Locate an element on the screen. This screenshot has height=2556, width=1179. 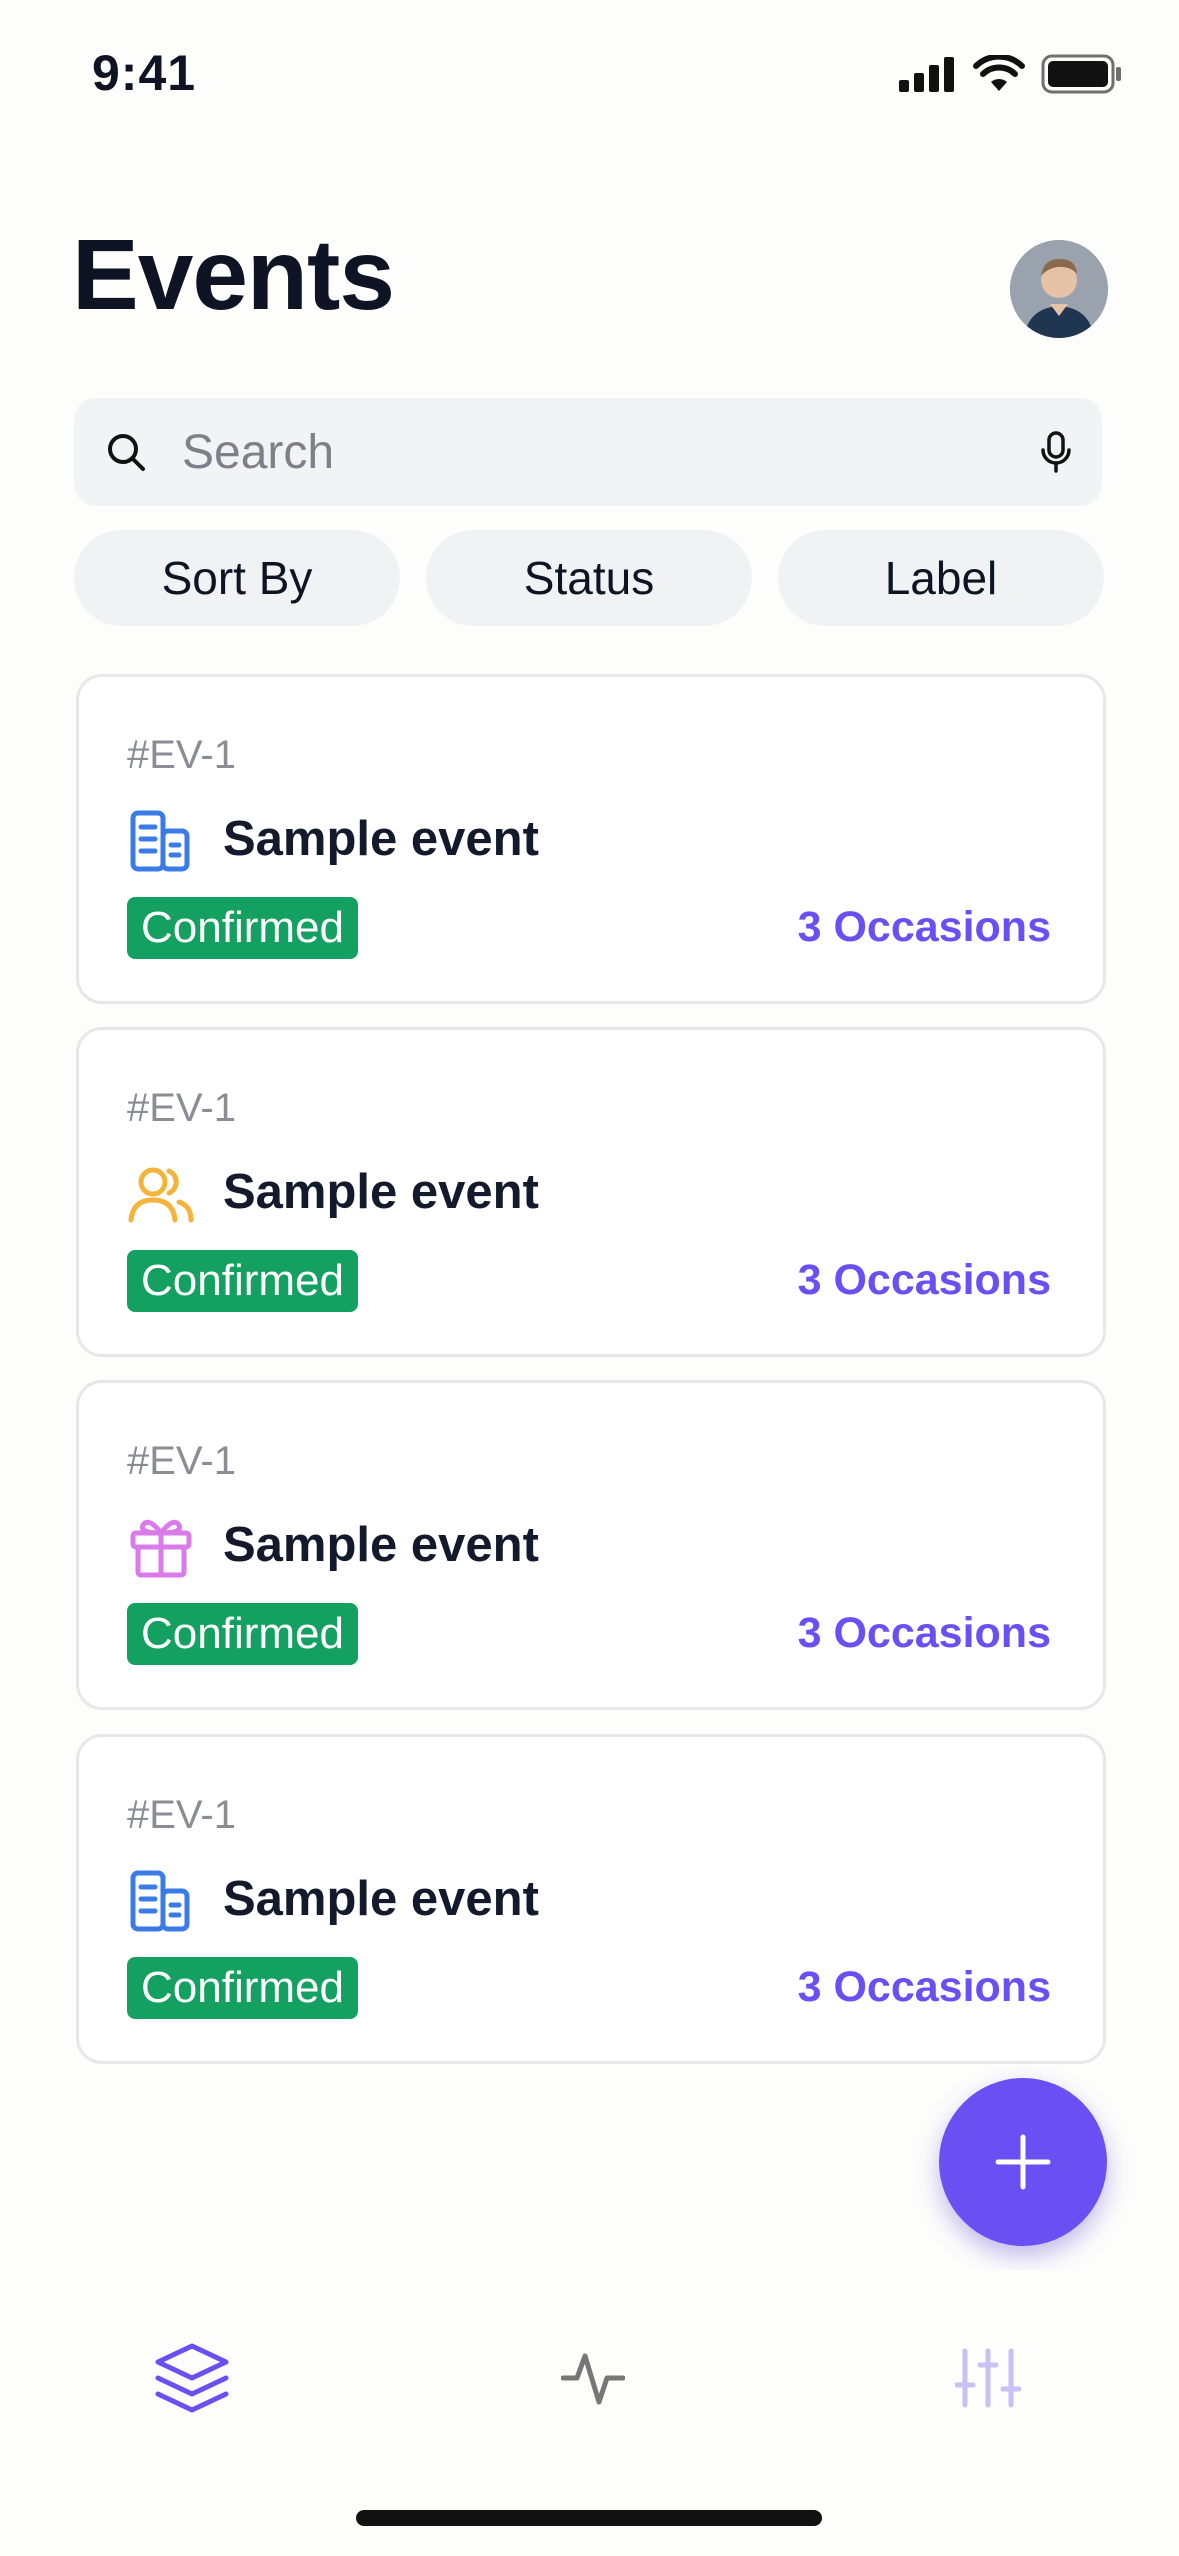
search-bar is located at coordinates (588, 452).